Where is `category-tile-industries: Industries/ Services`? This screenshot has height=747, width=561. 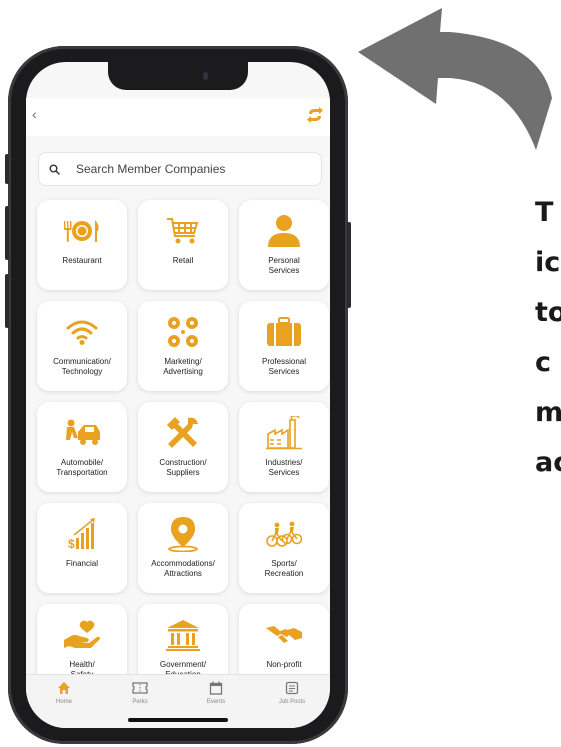 category-tile-industries: Industries/ Services is located at coordinates (284, 447).